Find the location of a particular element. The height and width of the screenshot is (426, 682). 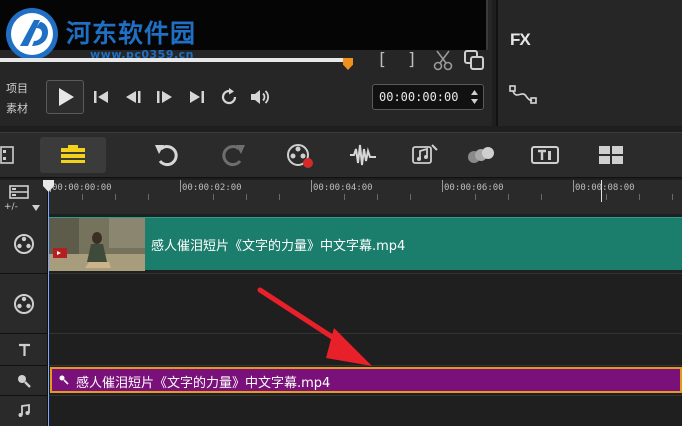

title-track-icon is located at coordinates (24, 349).